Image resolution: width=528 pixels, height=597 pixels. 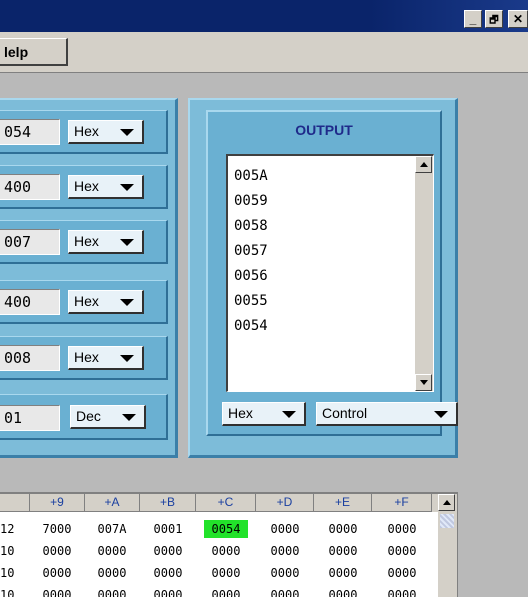 What do you see at coordinates (324, 130) in the screenshot?
I see `output-title: OUTPUT` at bounding box center [324, 130].